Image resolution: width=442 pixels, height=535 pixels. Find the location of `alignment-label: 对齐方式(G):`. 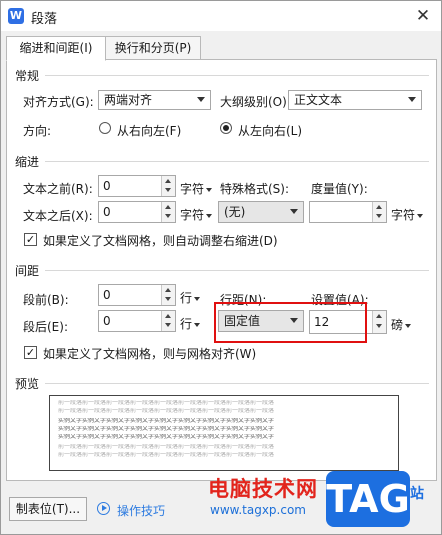

alignment-label: 对齐方式(G): is located at coordinates (58, 102).